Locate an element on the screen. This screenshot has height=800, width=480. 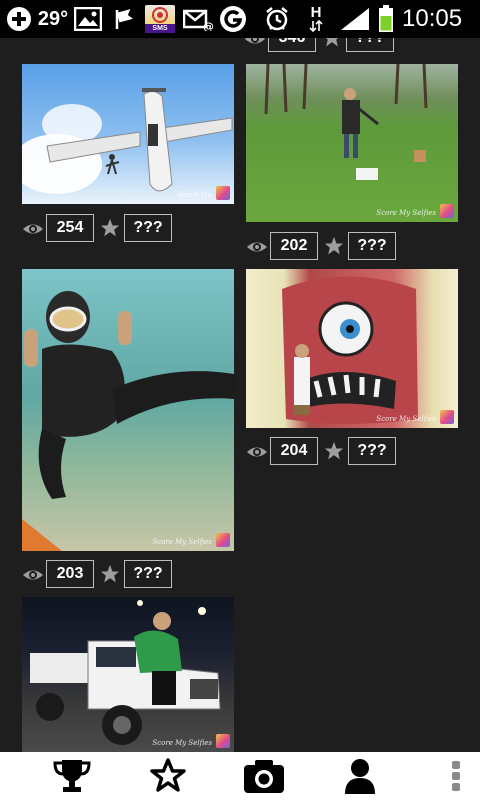
more-options-button is located at coordinates (456, 776).